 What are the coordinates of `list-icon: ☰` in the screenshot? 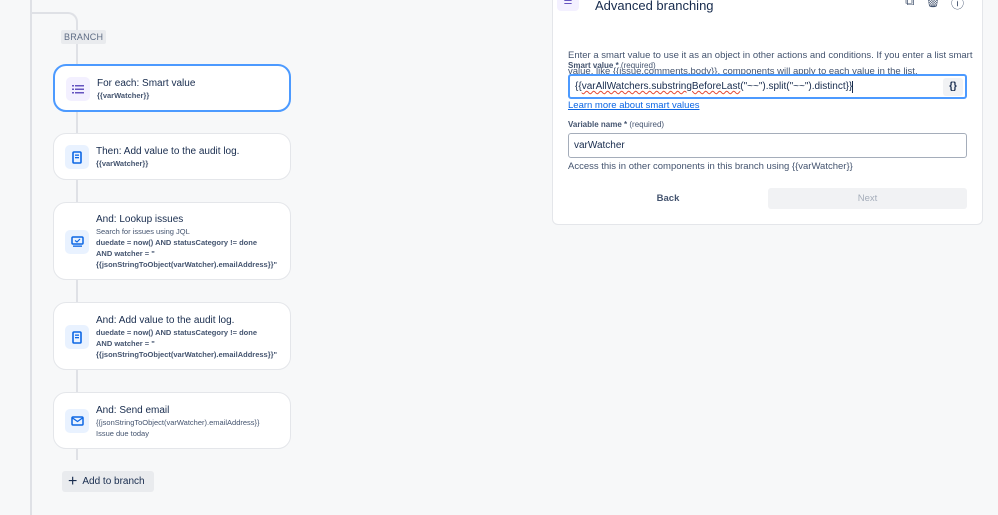 It's located at (568, 5).